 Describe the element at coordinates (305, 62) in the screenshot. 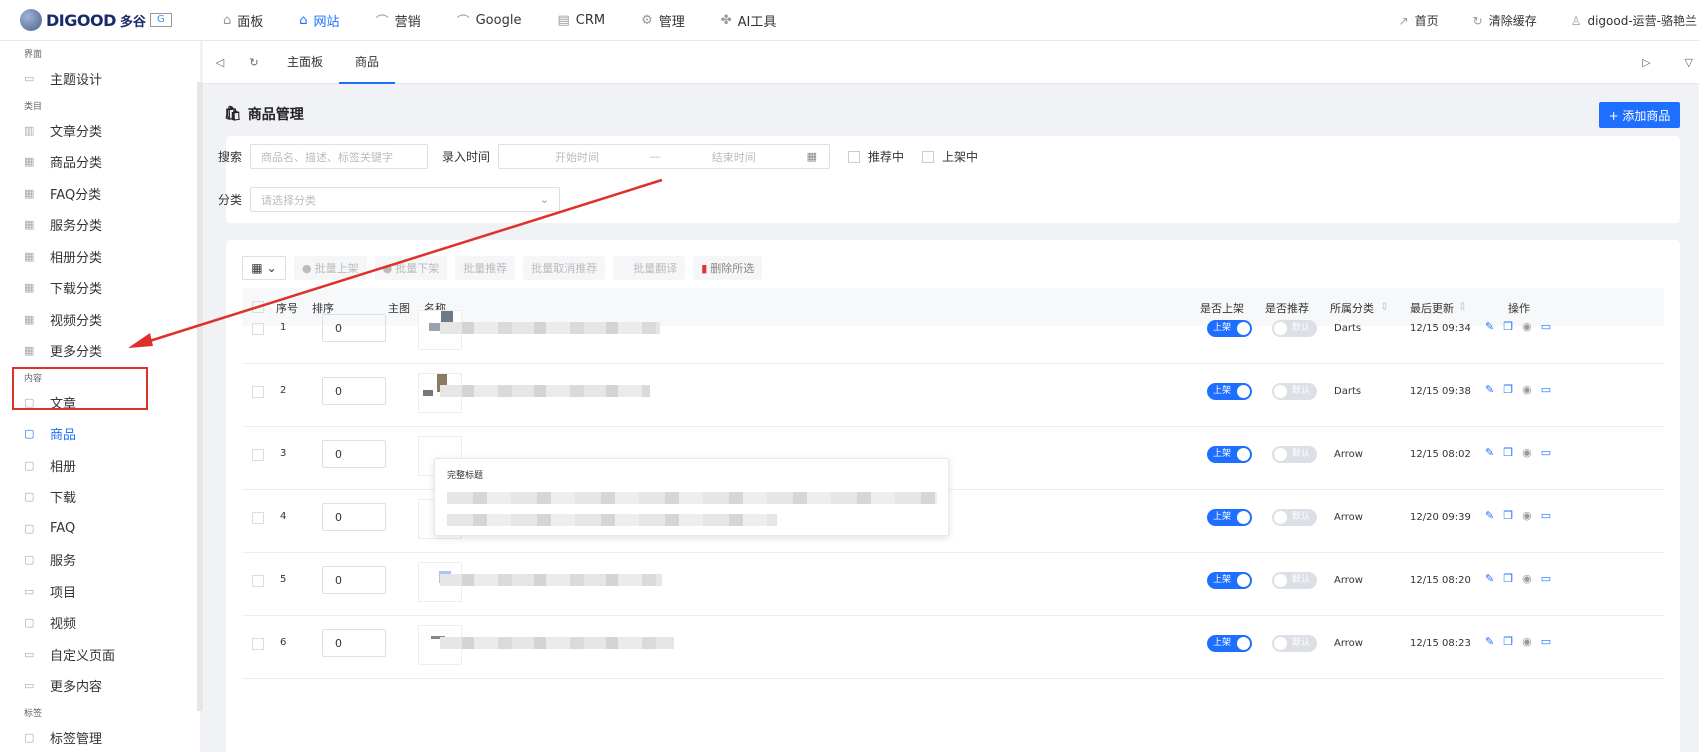

I see `tab-dashboard: 主面板` at that location.